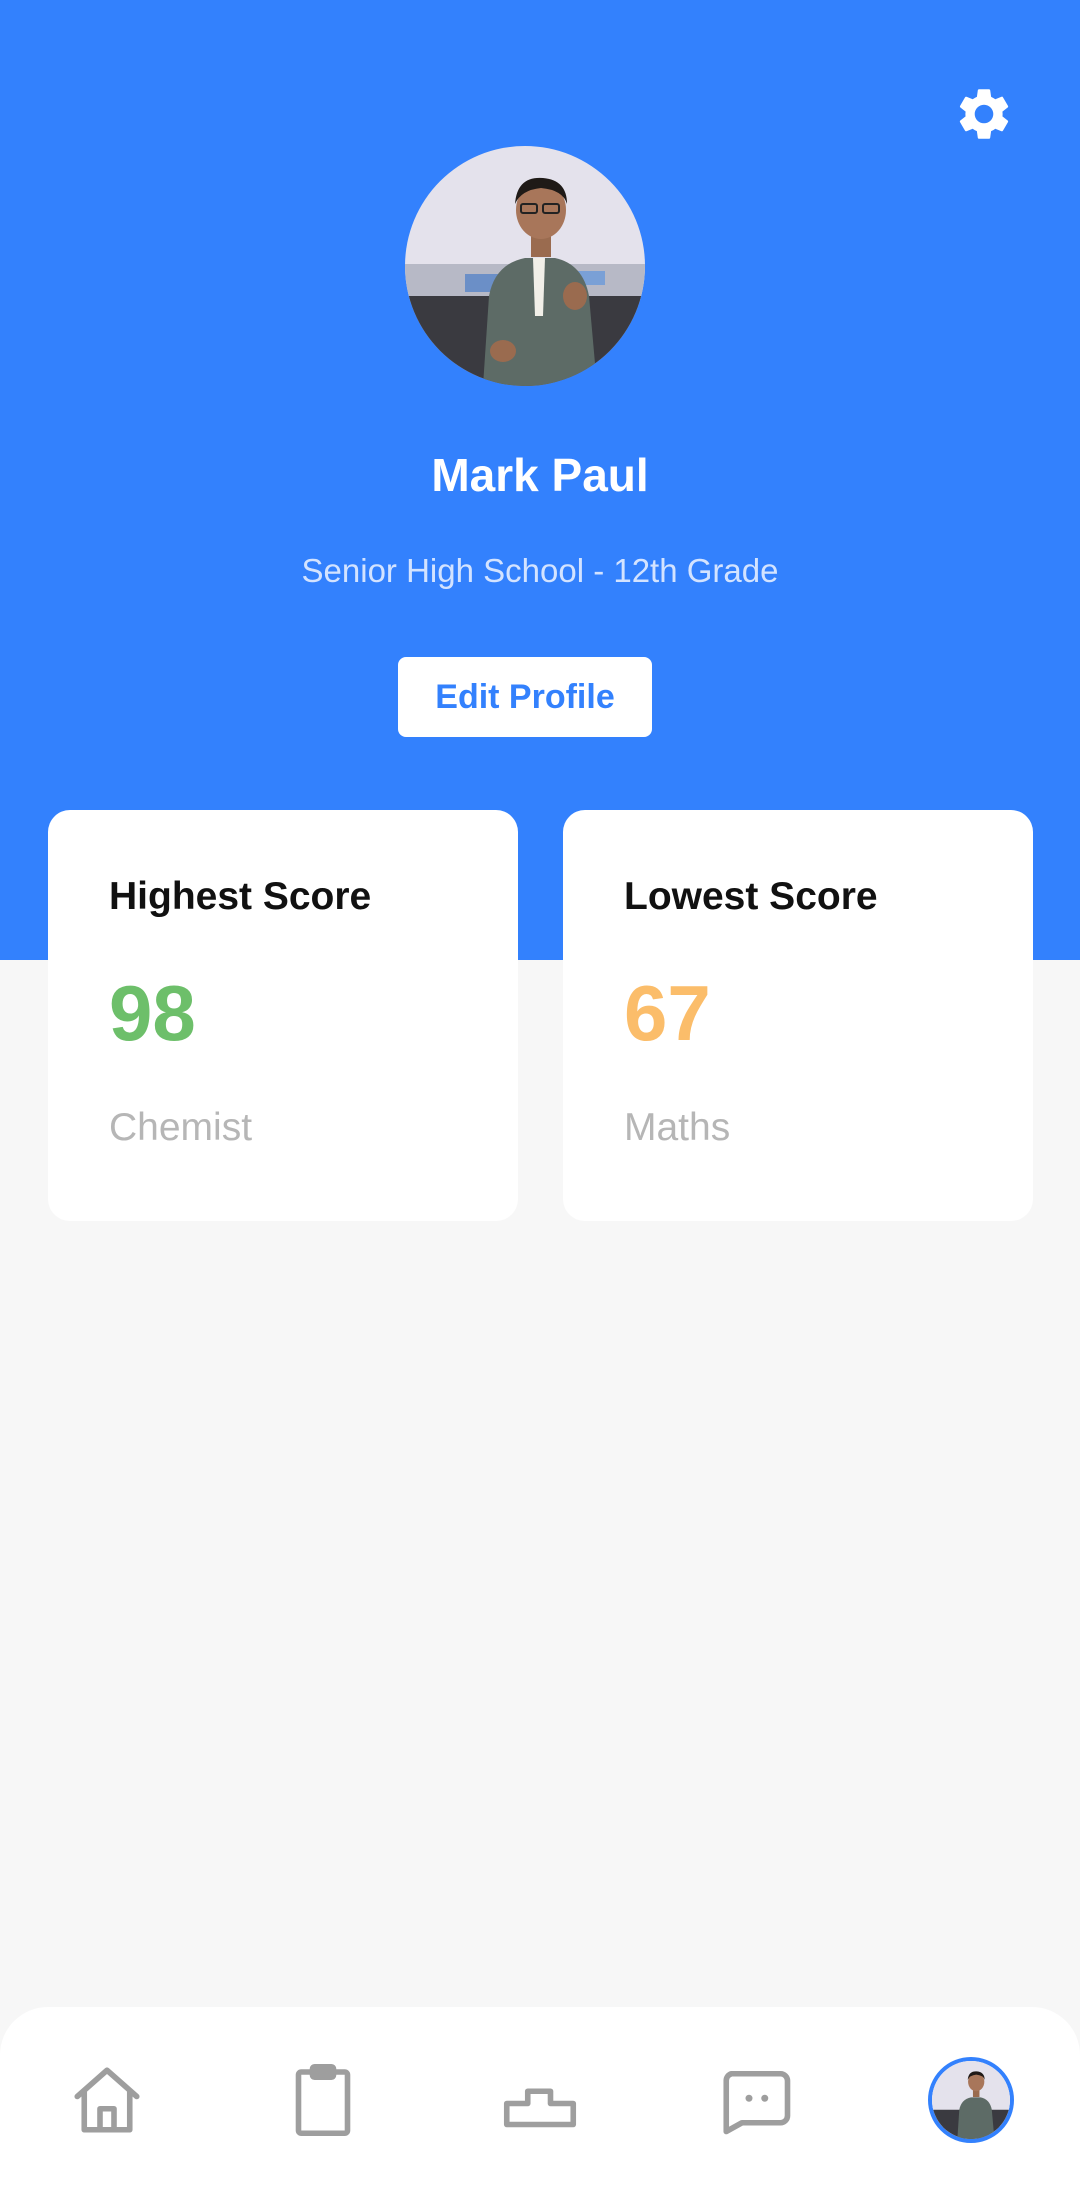 The height and width of the screenshot is (2199, 1080). I want to click on score-value: 67, so click(667, 1013).